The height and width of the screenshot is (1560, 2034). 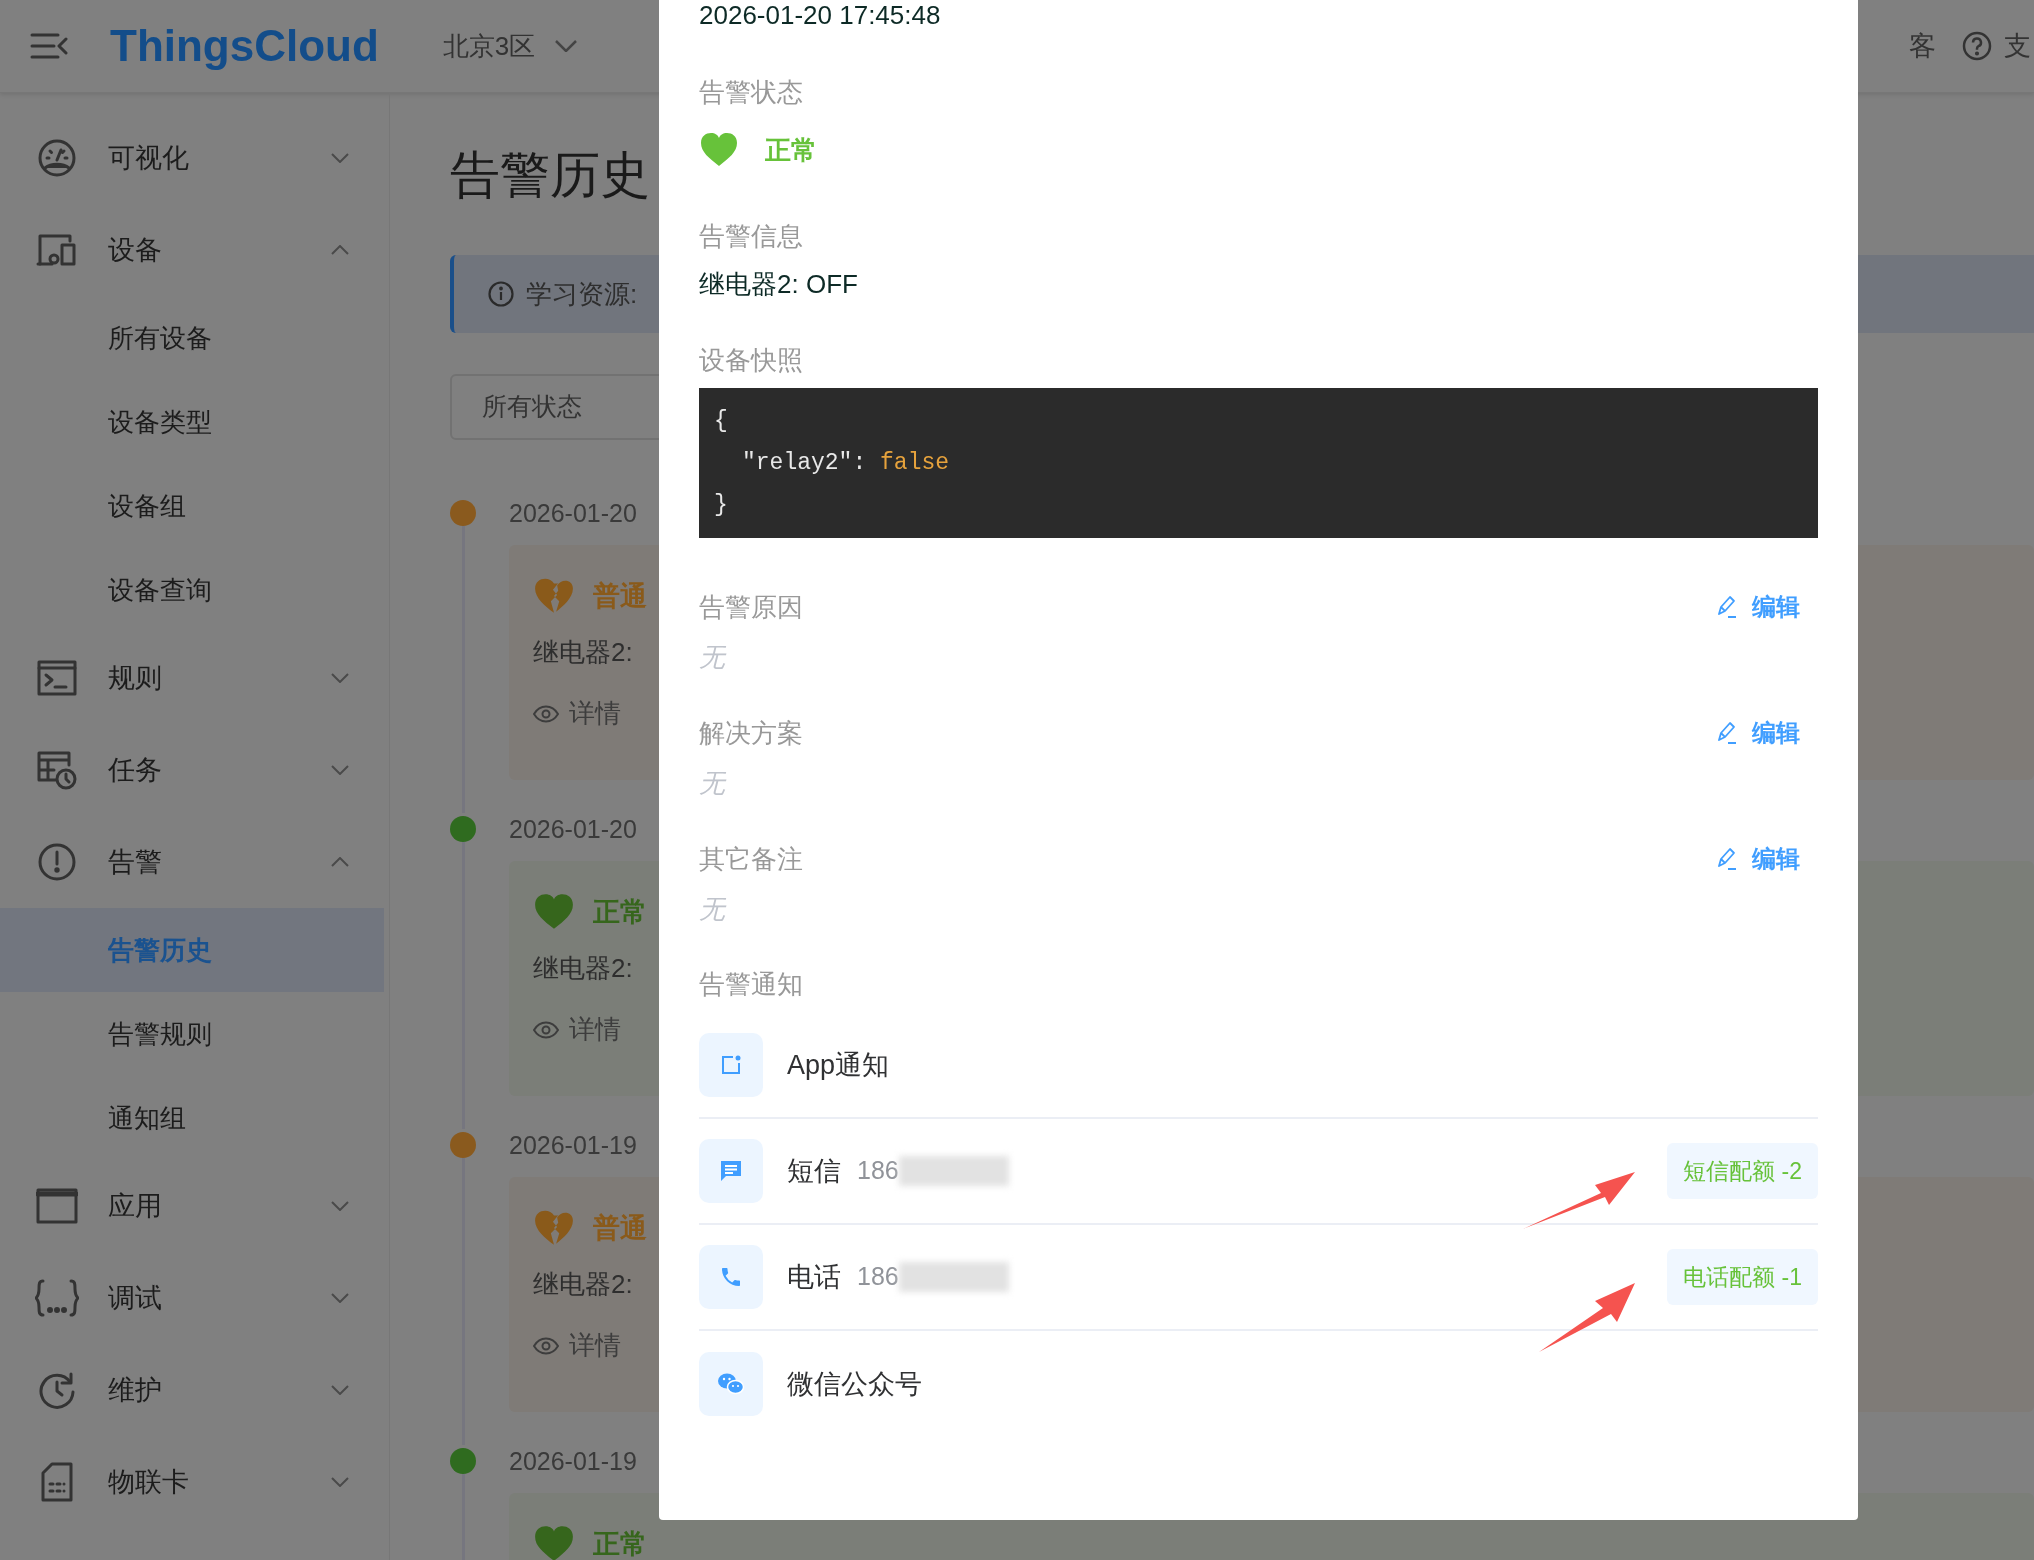 I want to click on heart-icon, so click(x=554, y=1541).